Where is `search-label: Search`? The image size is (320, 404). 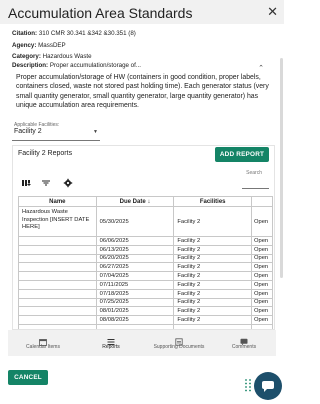 search-label: Search is located at coordinates (254, 173).